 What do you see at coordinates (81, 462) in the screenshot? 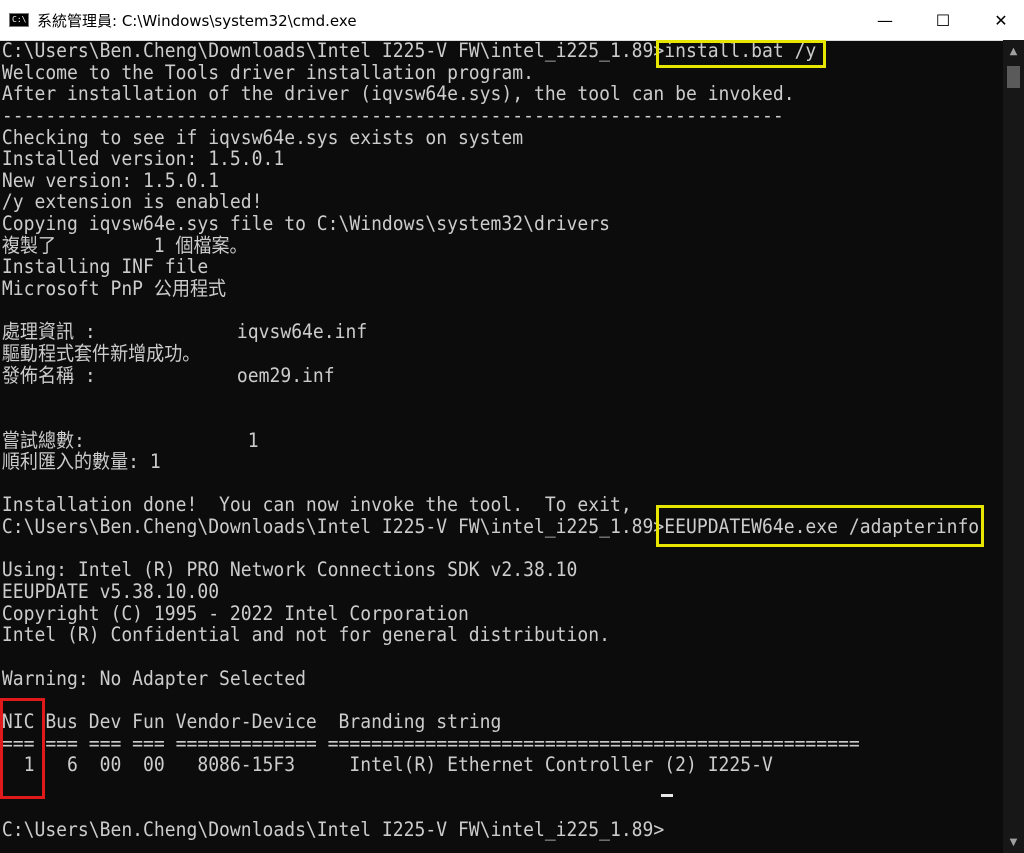
I see `terminal-line: 順利匯入的數量: 1` at bounding box center [81, 462].